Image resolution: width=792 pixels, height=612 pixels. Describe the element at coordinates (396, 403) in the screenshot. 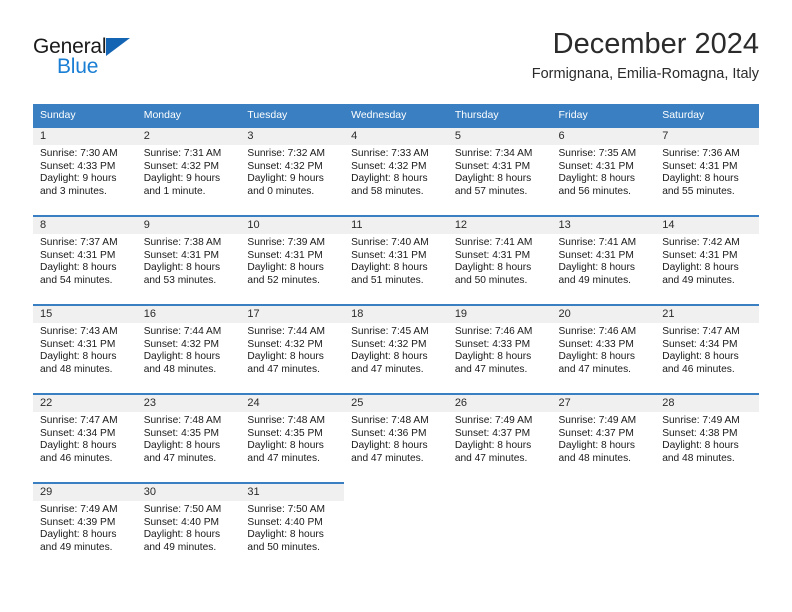

I see `day-number: 25` at that location.